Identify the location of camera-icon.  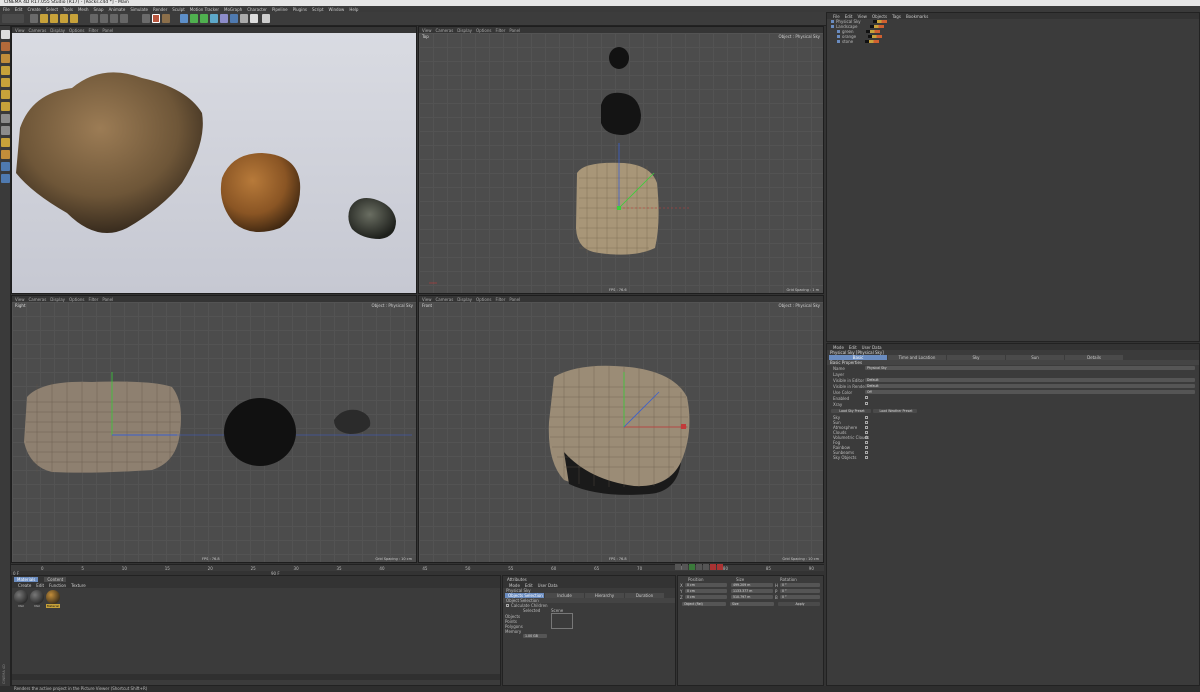
(244, 18).